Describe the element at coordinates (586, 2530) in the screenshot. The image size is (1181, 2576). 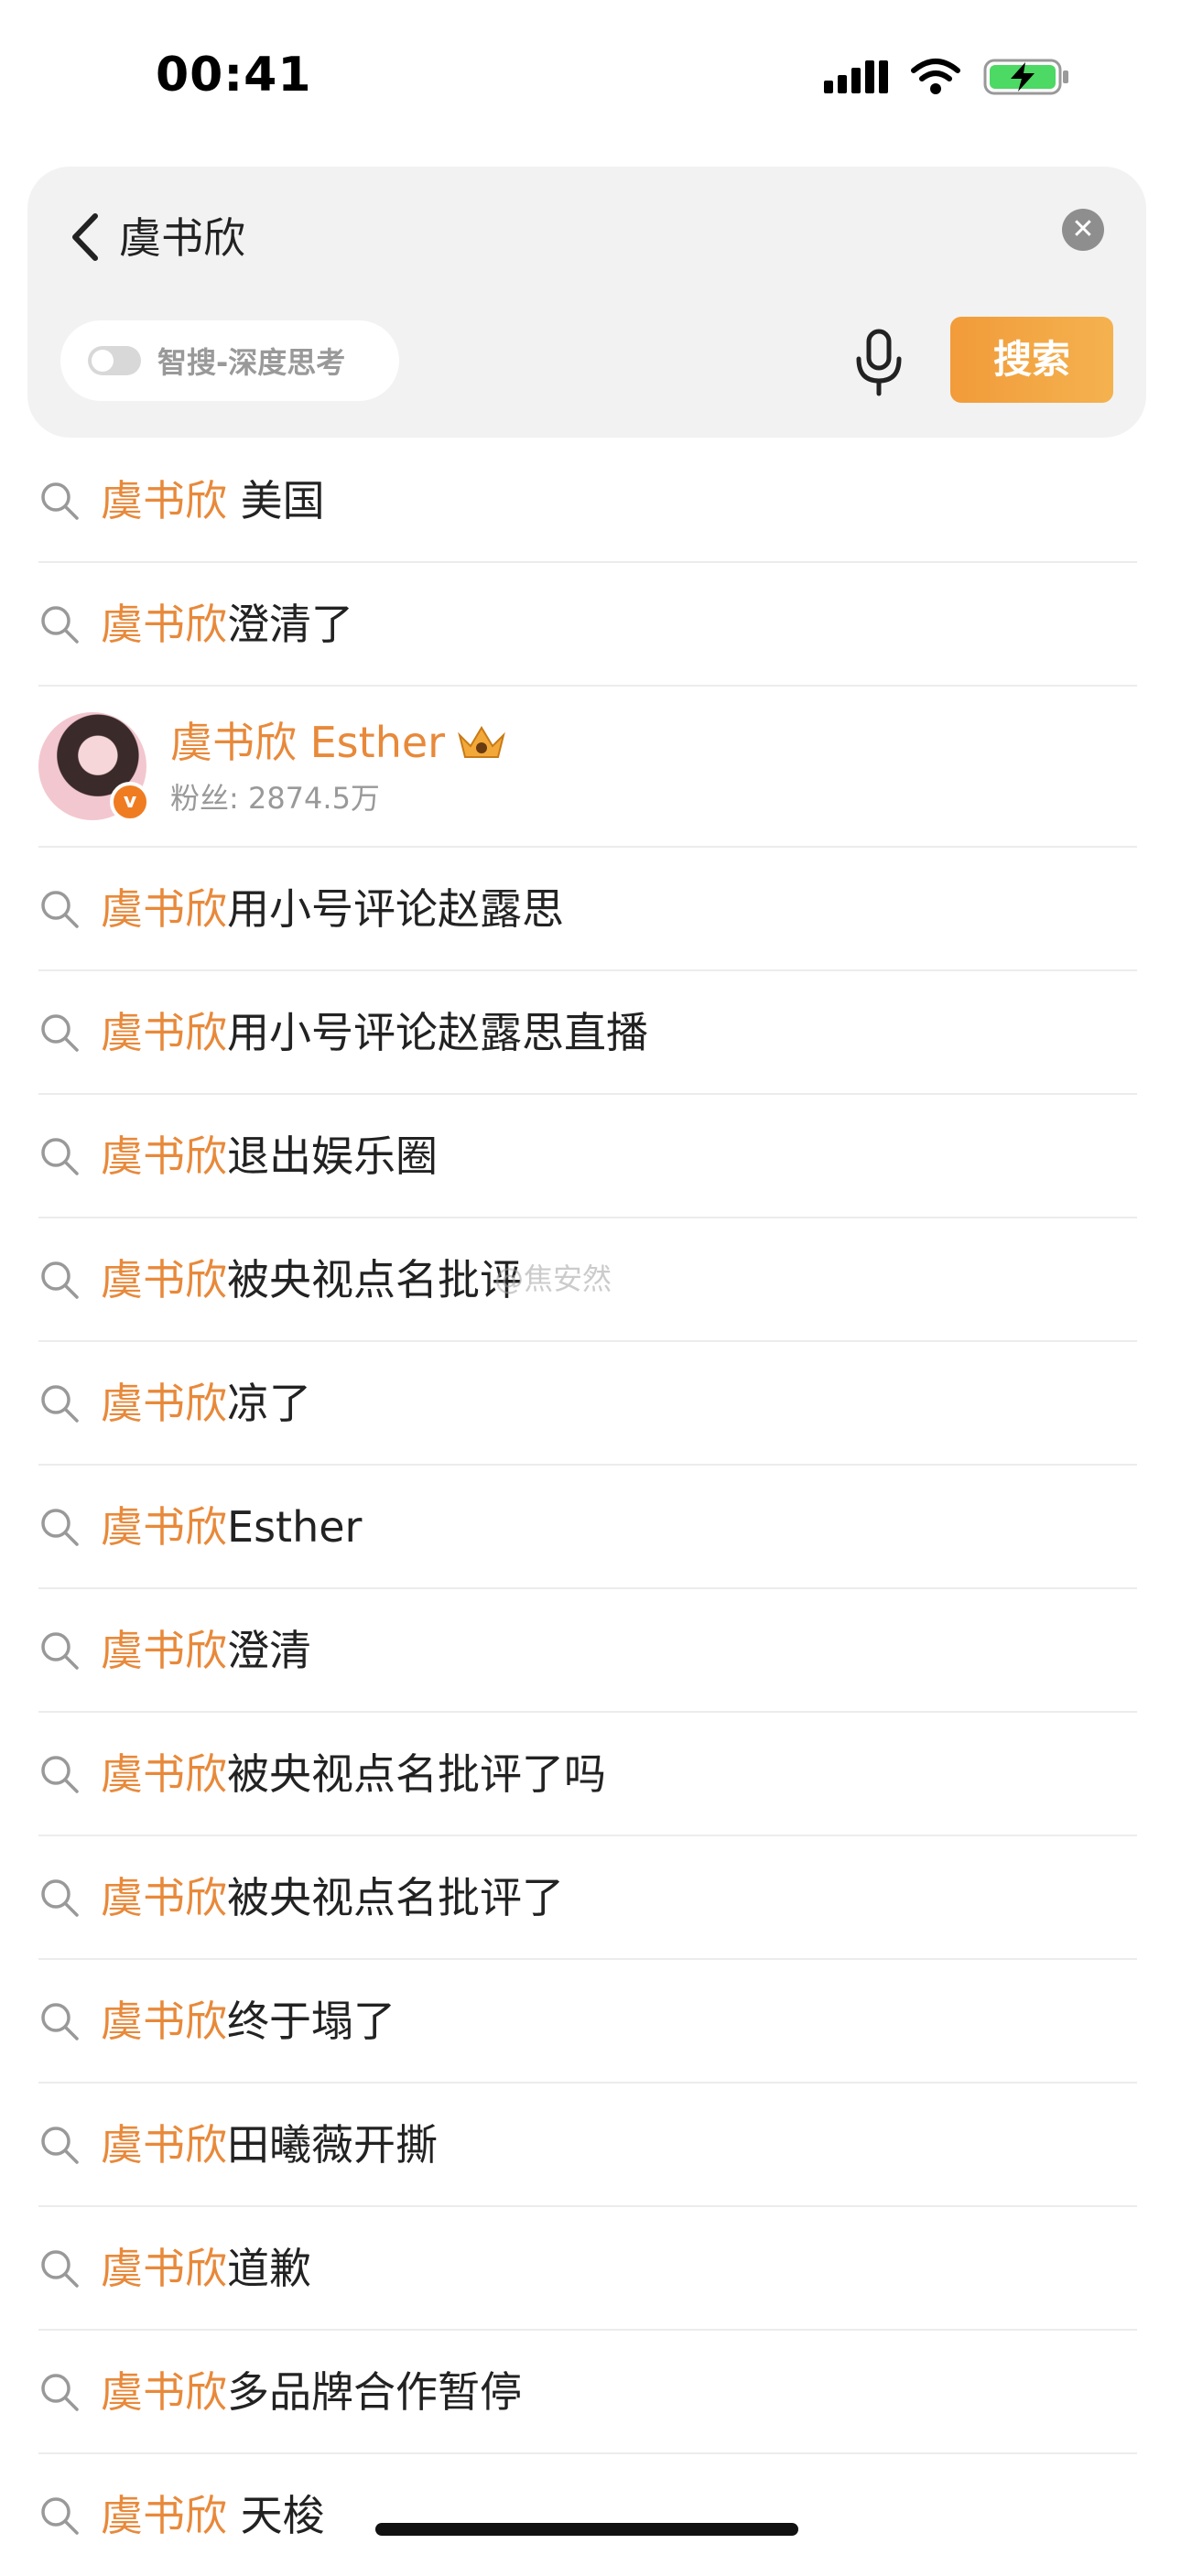
I see `home-indicator` at that location.